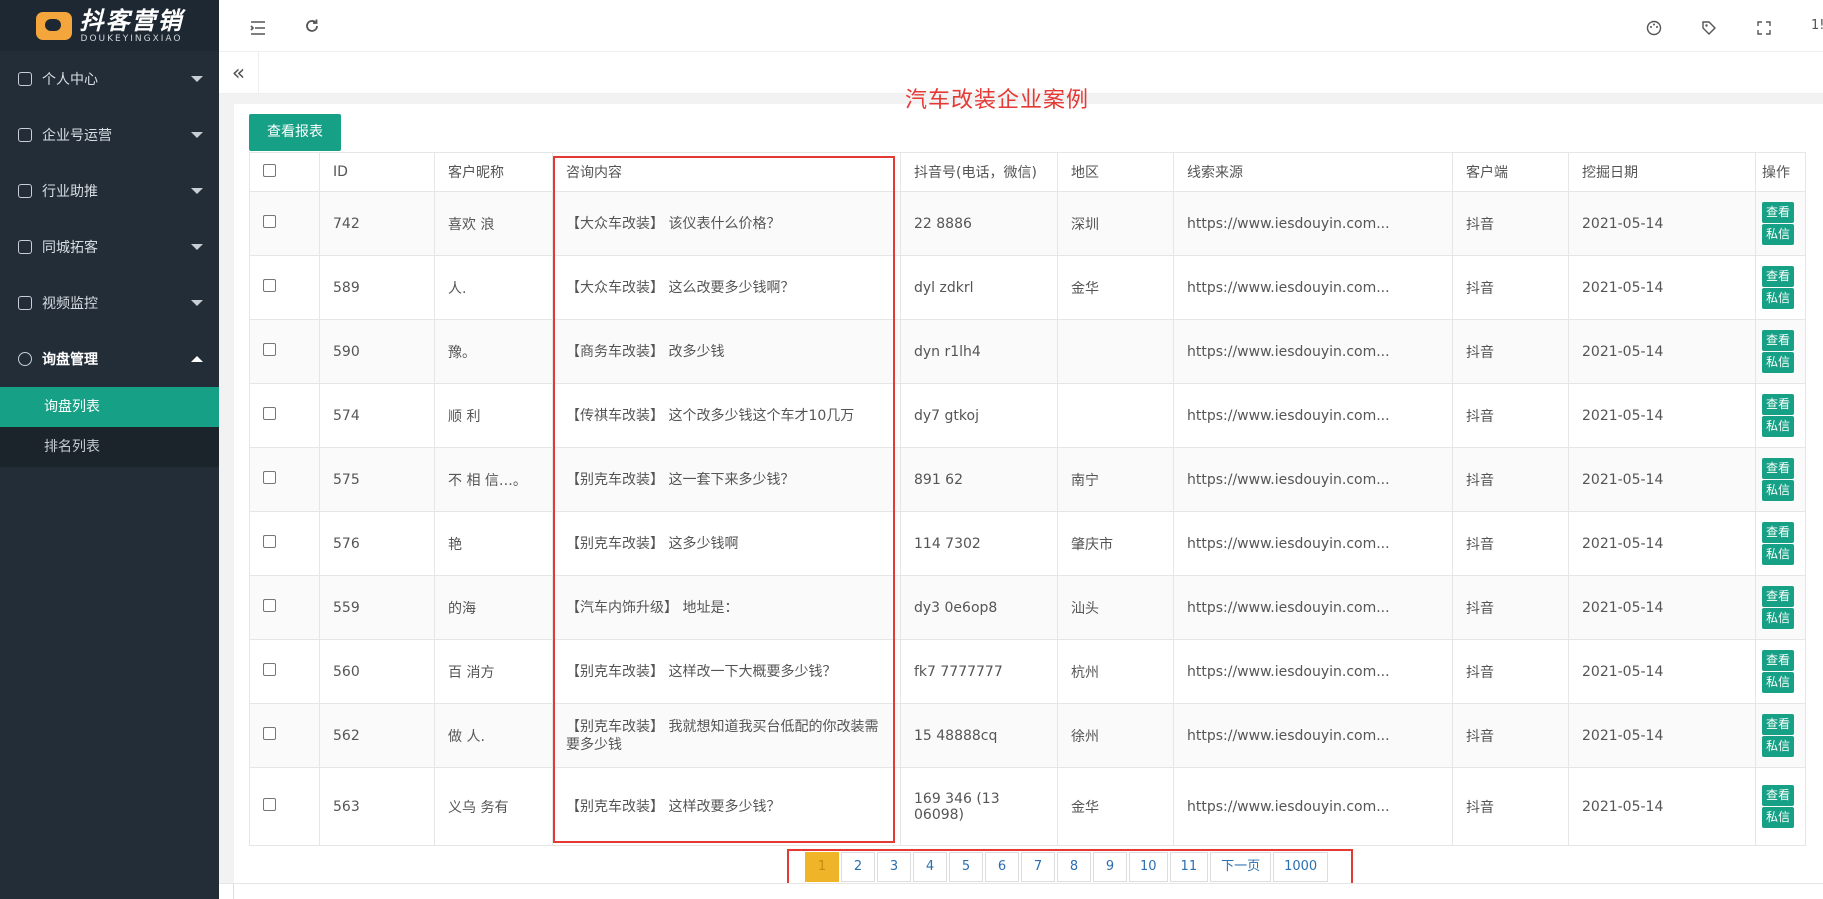 The width and height of the screenshot is (1823, 899). What do you see at coordinates (1189, 867) in the screenshot?
I see `page-11: 11` at bounding box center [1189, 867].